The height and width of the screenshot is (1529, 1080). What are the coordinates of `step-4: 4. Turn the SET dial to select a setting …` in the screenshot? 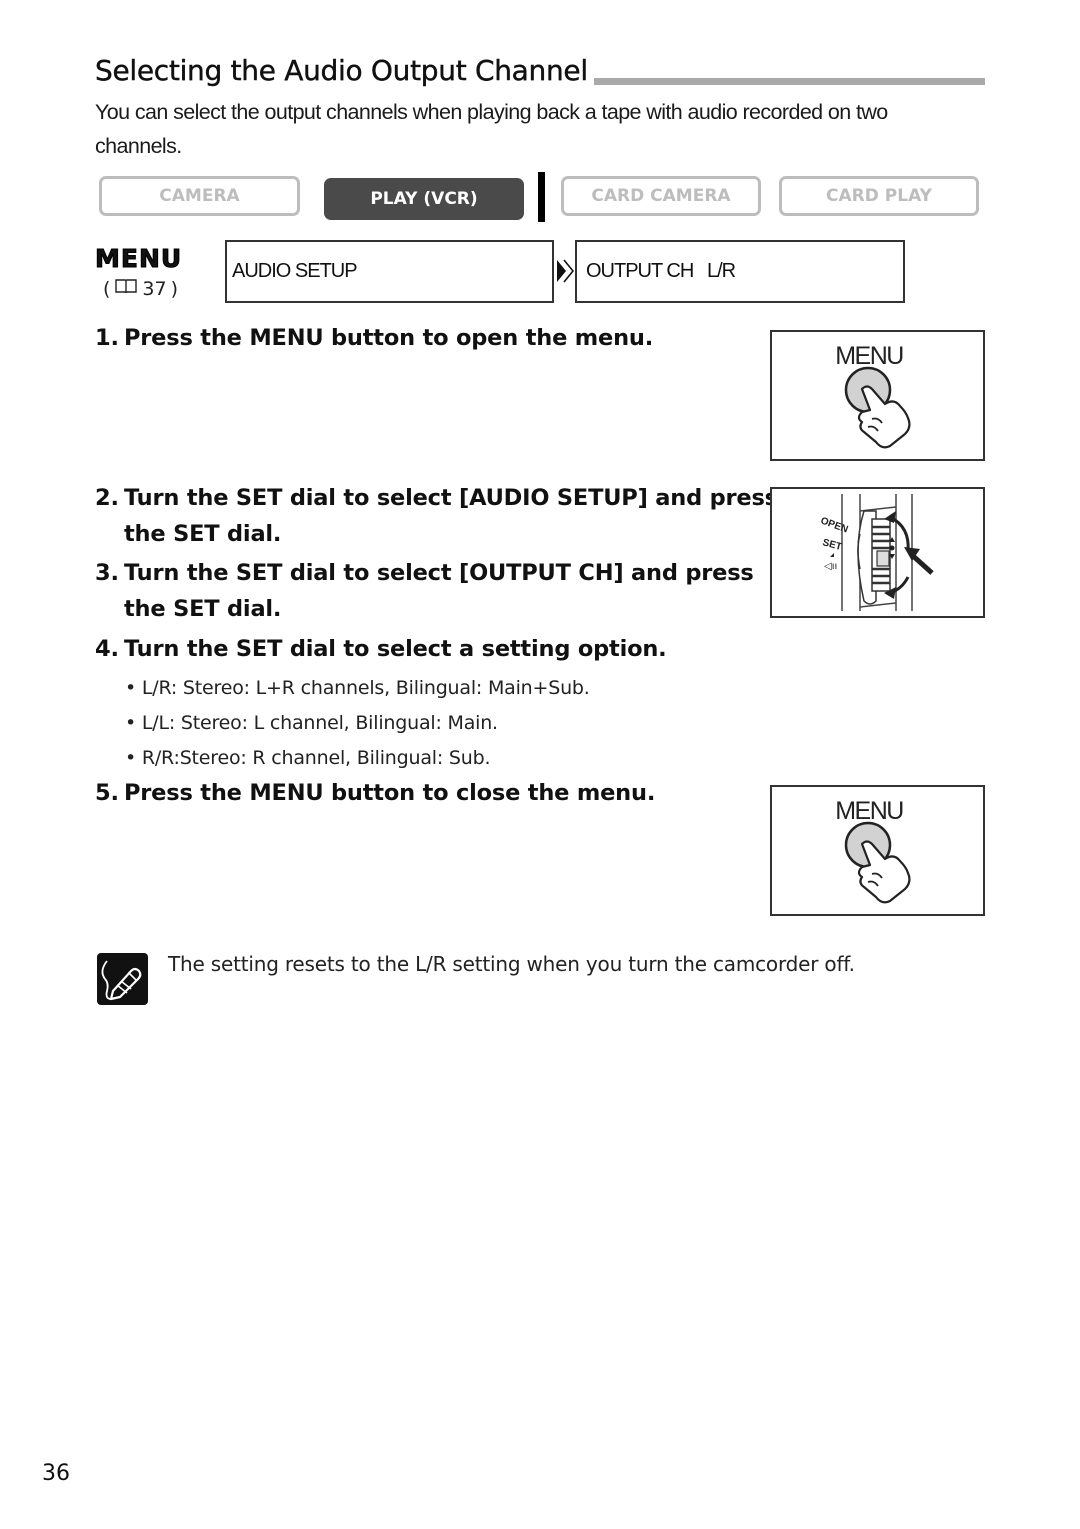 It's located at (381, 649).